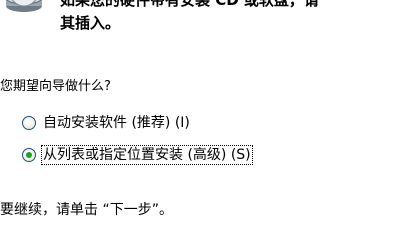 Image resolution: width=400 pixels, height=240 pixels. I want to click on radio-unselected-icon, so click(29, 123).